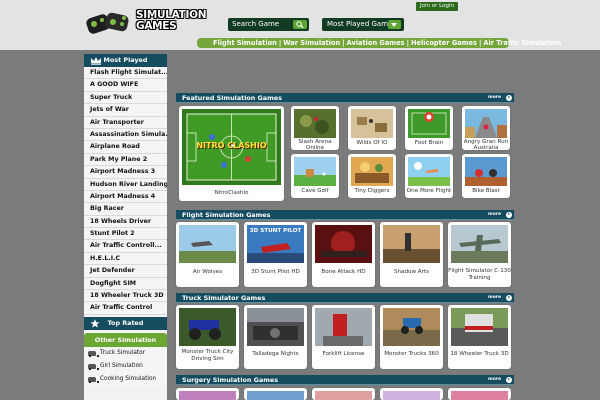 Image resolution: width=600 pixels, height=400 pixels. What do you see at coordinates (231, 147) in the screenshot?
I see `game-thumbnail: NITRO CLASHIO` at bounding box center [231, 147].